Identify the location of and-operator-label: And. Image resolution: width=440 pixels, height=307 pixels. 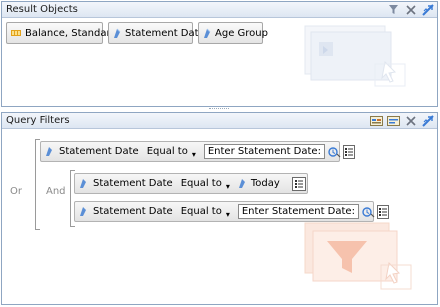
(56, 191).